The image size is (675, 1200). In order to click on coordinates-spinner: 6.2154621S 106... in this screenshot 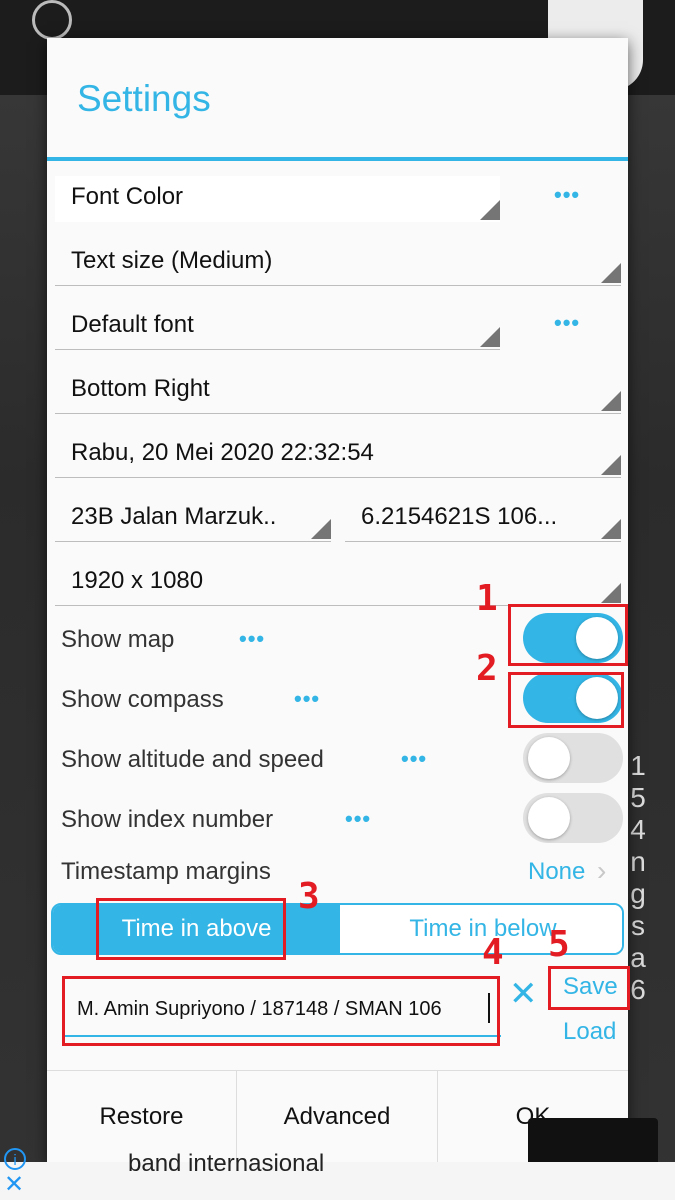, I will do `click(483, 519)`.